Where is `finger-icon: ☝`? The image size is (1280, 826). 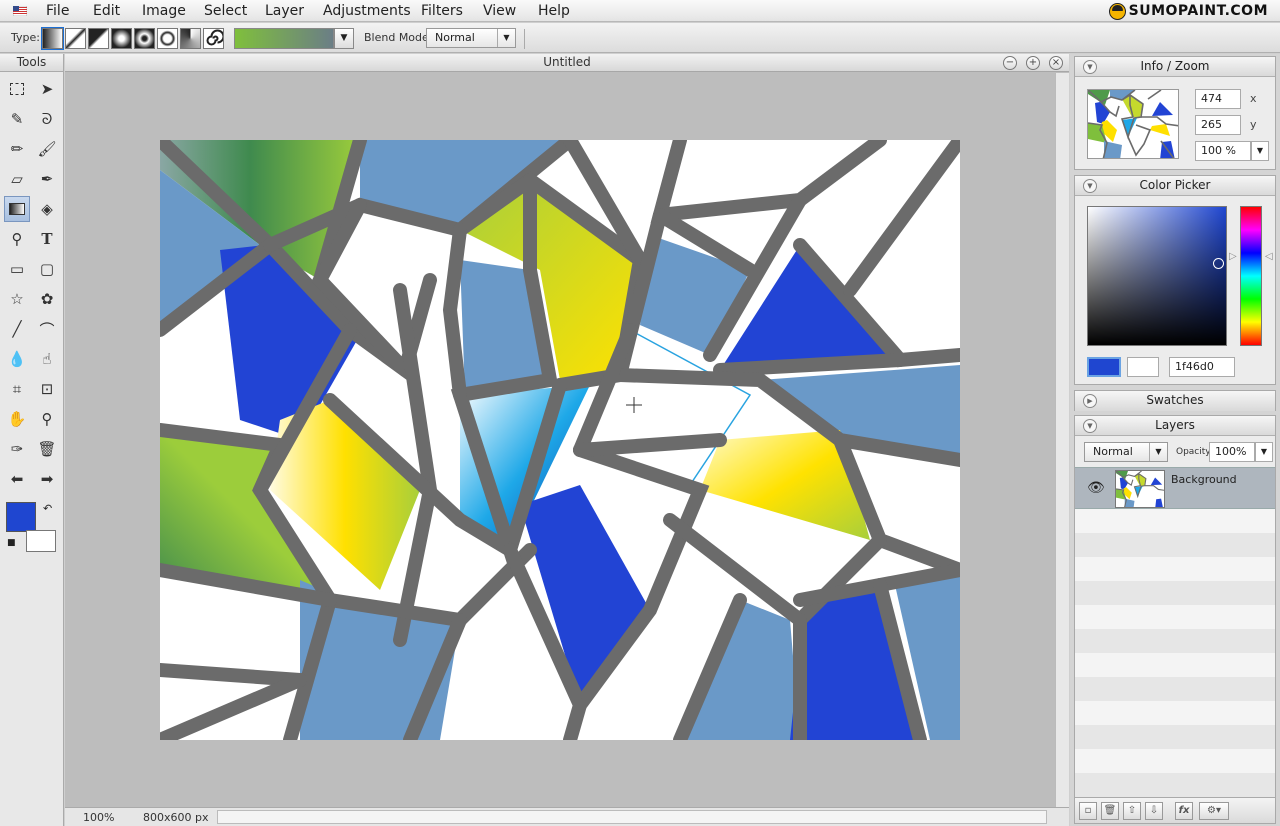
finger-icon: ☝ is located at coordinates (47, 359).